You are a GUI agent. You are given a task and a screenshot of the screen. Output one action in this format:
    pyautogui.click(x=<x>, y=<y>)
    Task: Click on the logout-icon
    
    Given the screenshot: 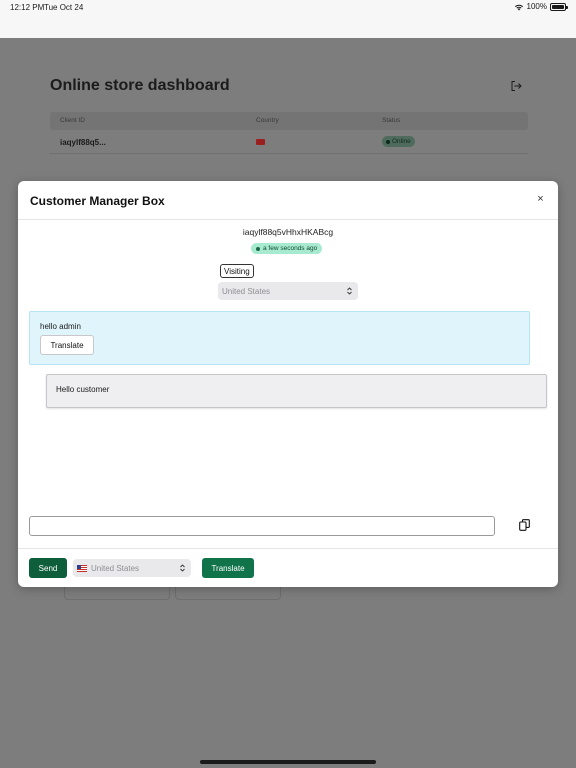 What is the action you would take?
    pyautogui.click(x=516, y=86)
    